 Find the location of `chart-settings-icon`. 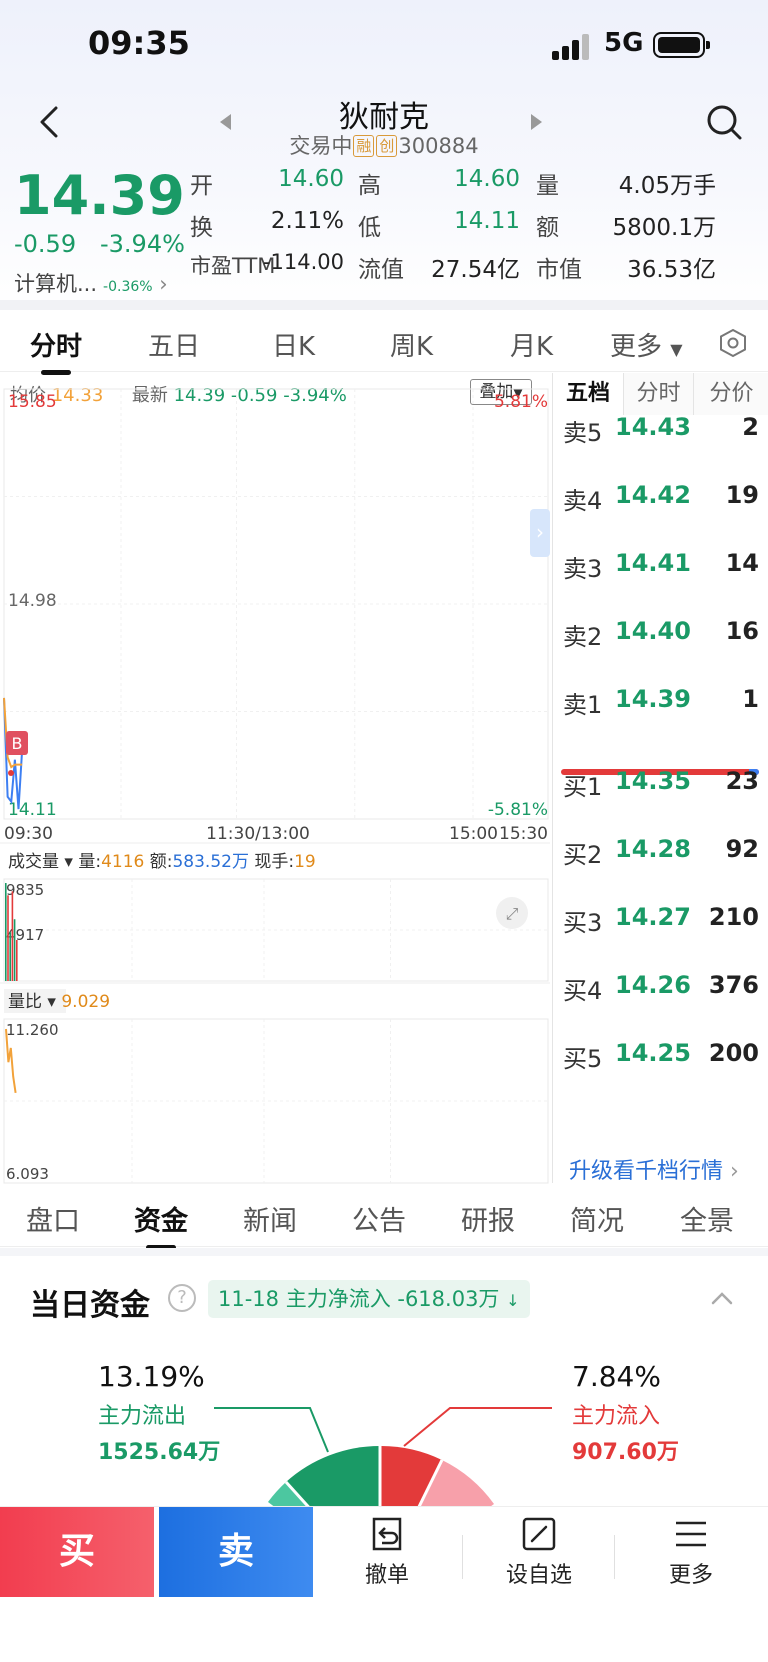

chart-settings-icon is located at coordinates (733, 343).